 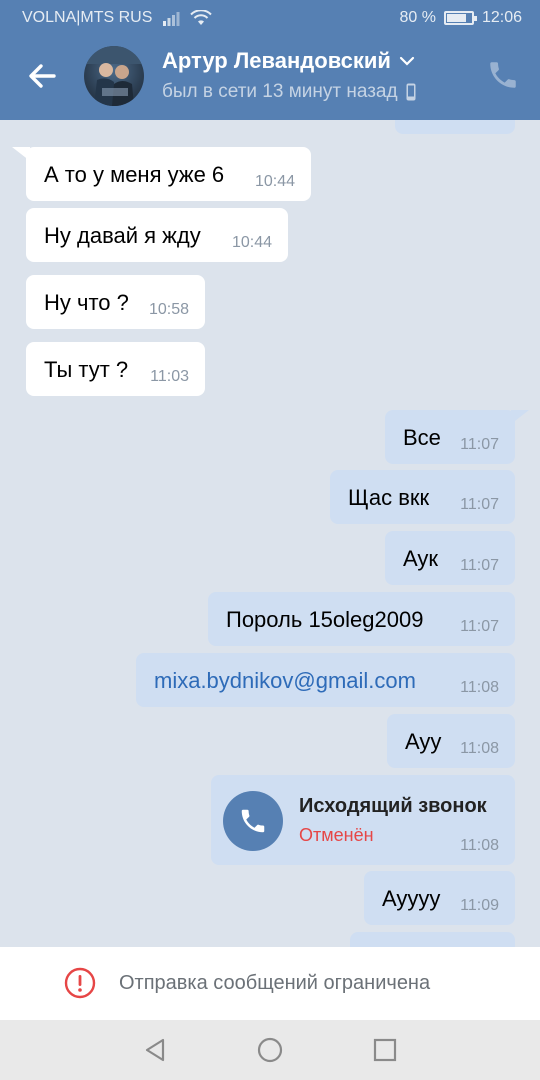 I want to click on avatar, so click(x=114, y=76).